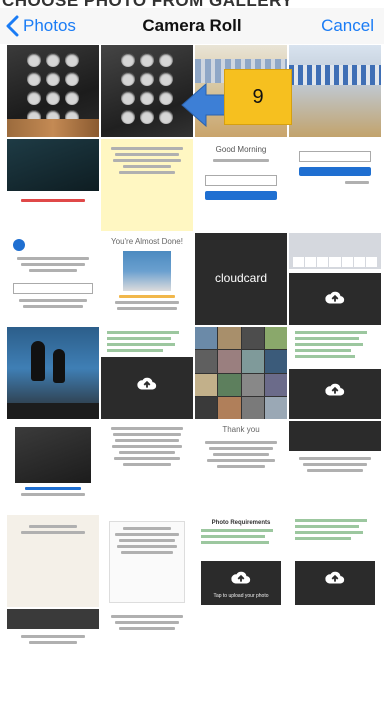  I want to click on cloudcard-logo: cloudcard, so click(241, 278).